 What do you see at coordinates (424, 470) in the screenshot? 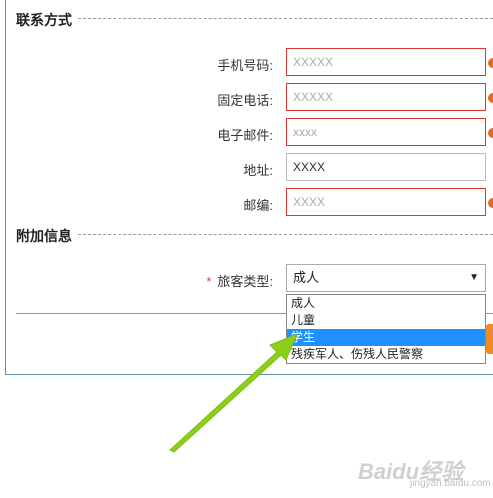
I see `watermark: Baidu经验 jingyan.baidu.com` at bounding box center [424, 470].